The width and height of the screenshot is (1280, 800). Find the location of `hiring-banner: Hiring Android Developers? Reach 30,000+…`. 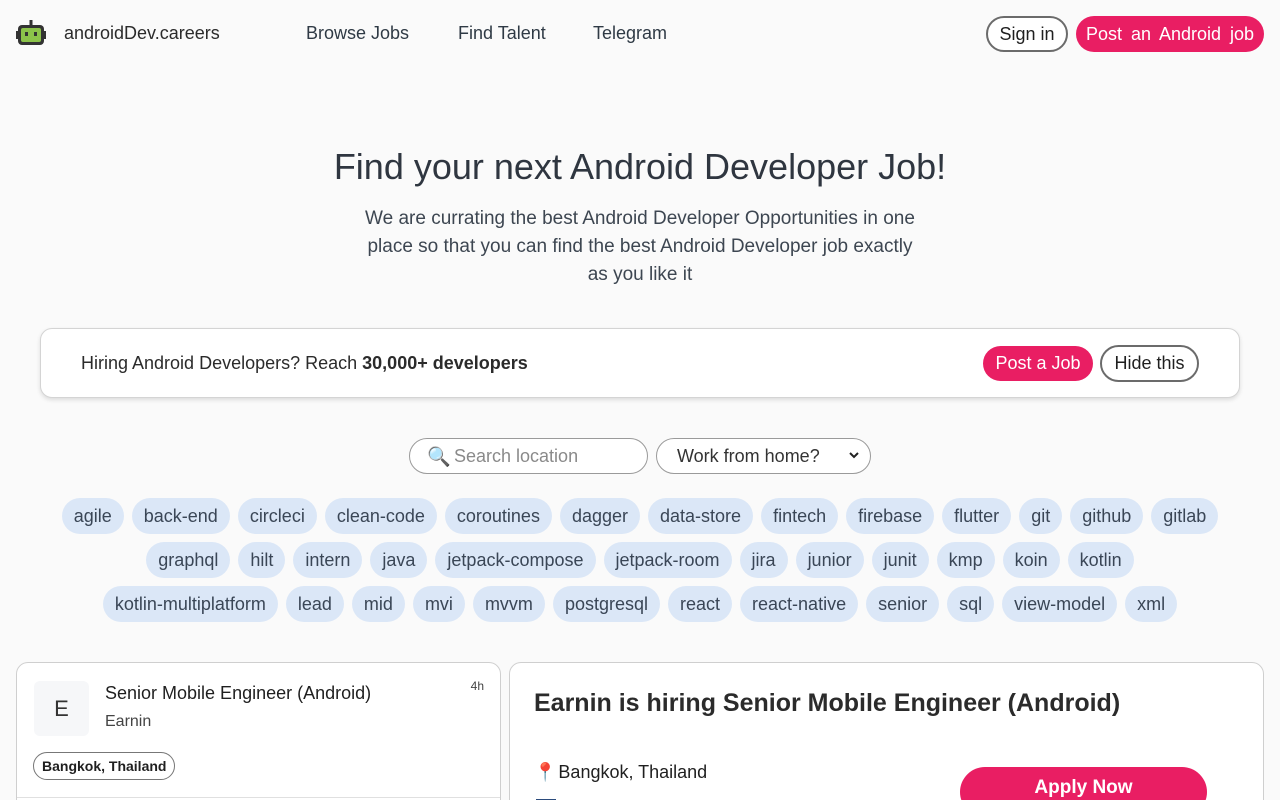

hiring-banner: Hiring Android Developers? Reach 30,000+… is located at coordinates (640, 363).